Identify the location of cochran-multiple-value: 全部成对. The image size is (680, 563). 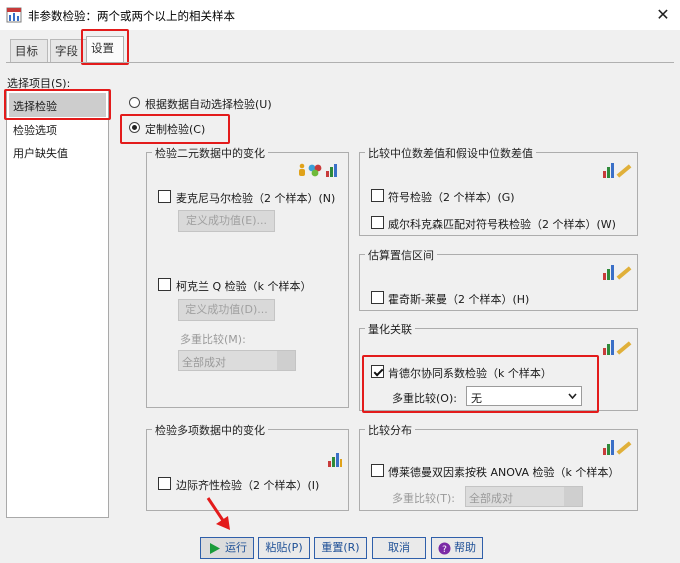
(204, 362).